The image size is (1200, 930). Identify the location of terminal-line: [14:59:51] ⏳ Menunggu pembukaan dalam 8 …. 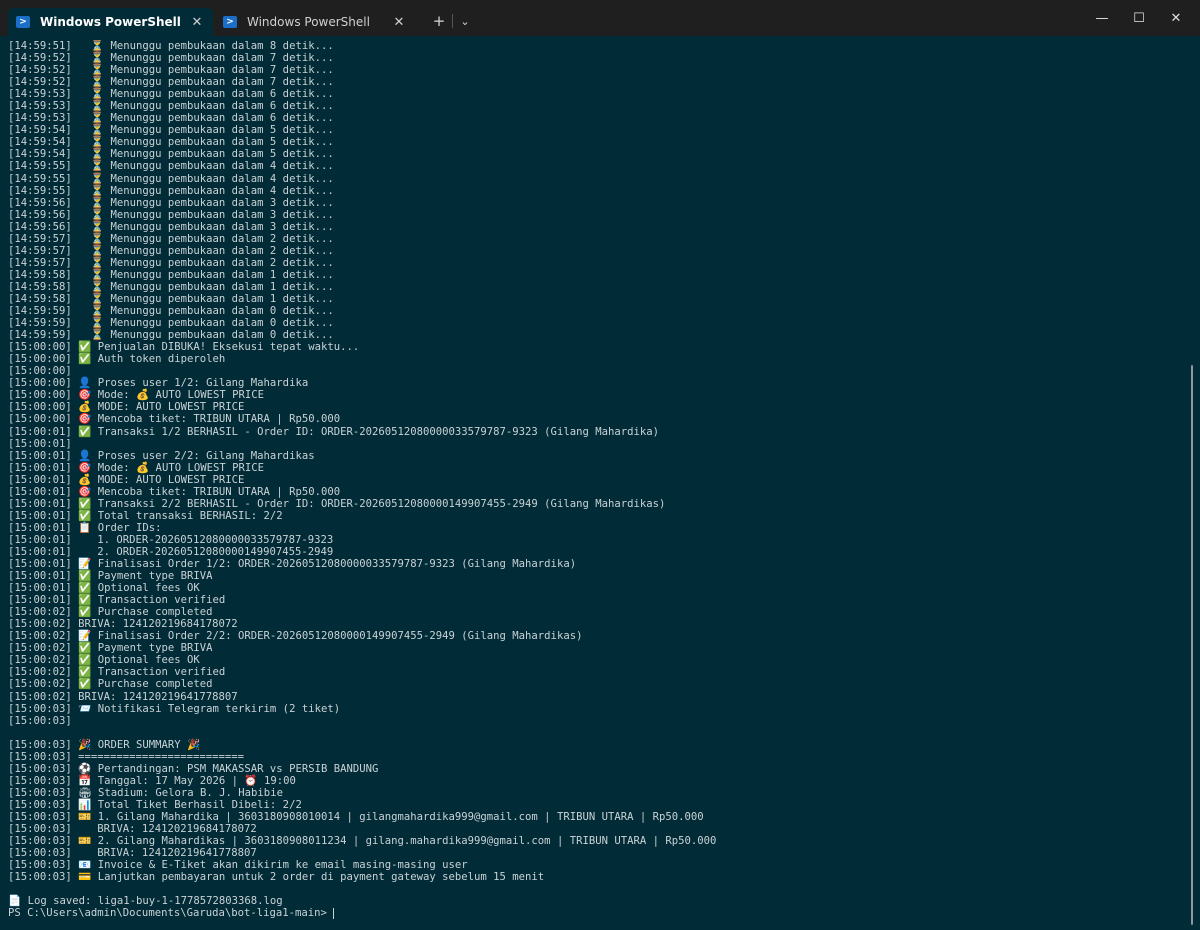
(171, 46).